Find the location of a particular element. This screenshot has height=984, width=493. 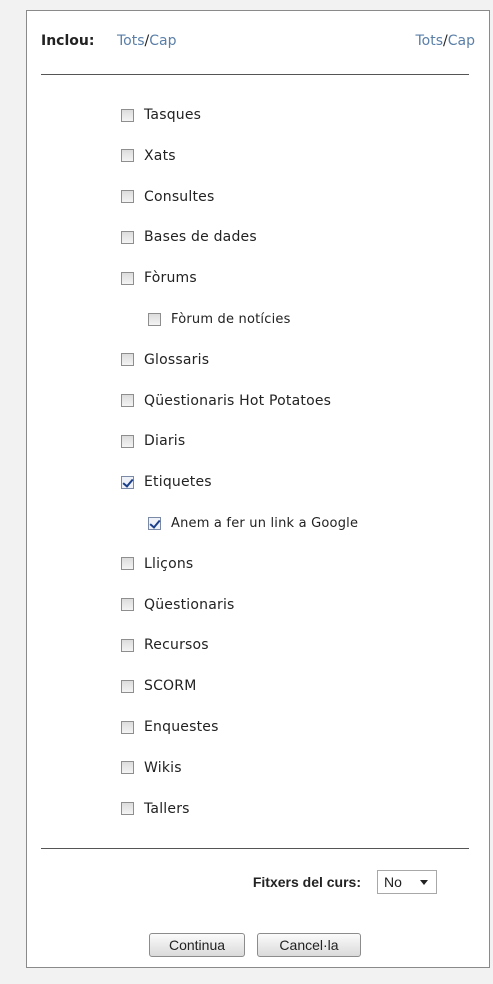

course-files-row: Fitxers del curs: No is located at coordinates (258, 882).